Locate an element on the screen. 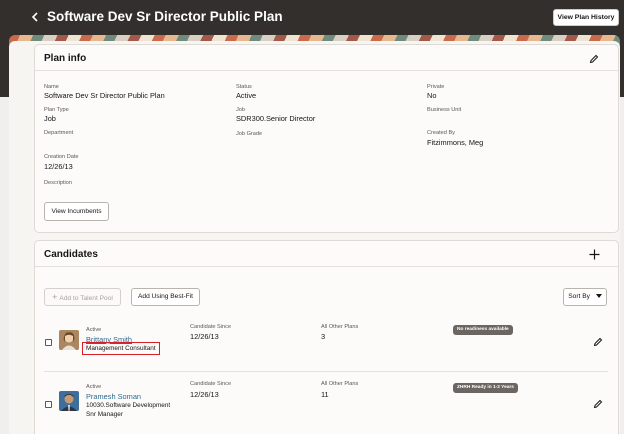  candidates-title: Candidates is located at coordinates (71, 254).